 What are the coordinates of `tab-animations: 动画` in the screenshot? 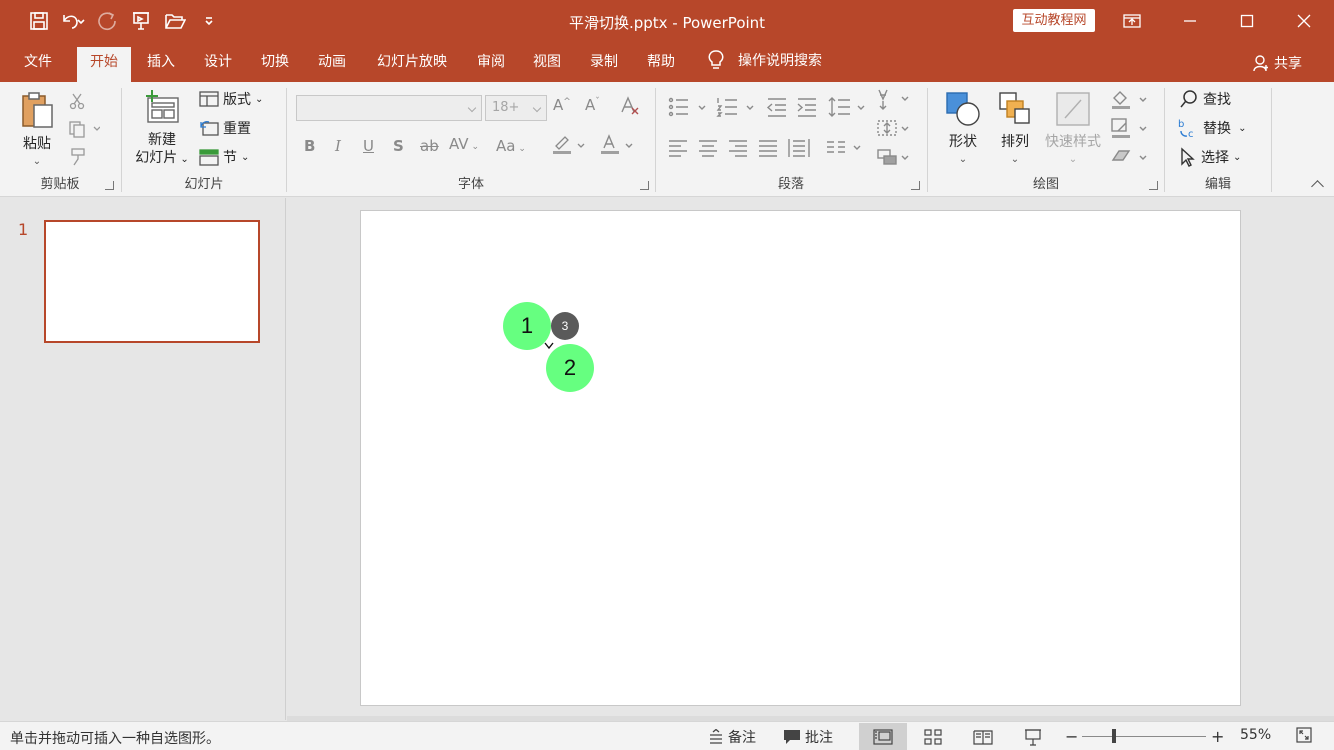 It's located at (332, 64).